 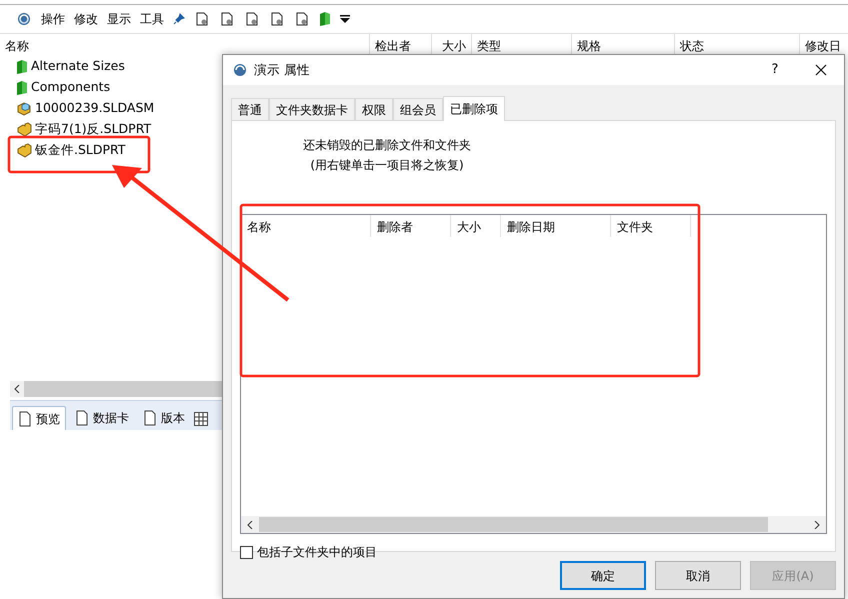 I want to click on window-title: 演示 属性, so click(x=282, y=69).